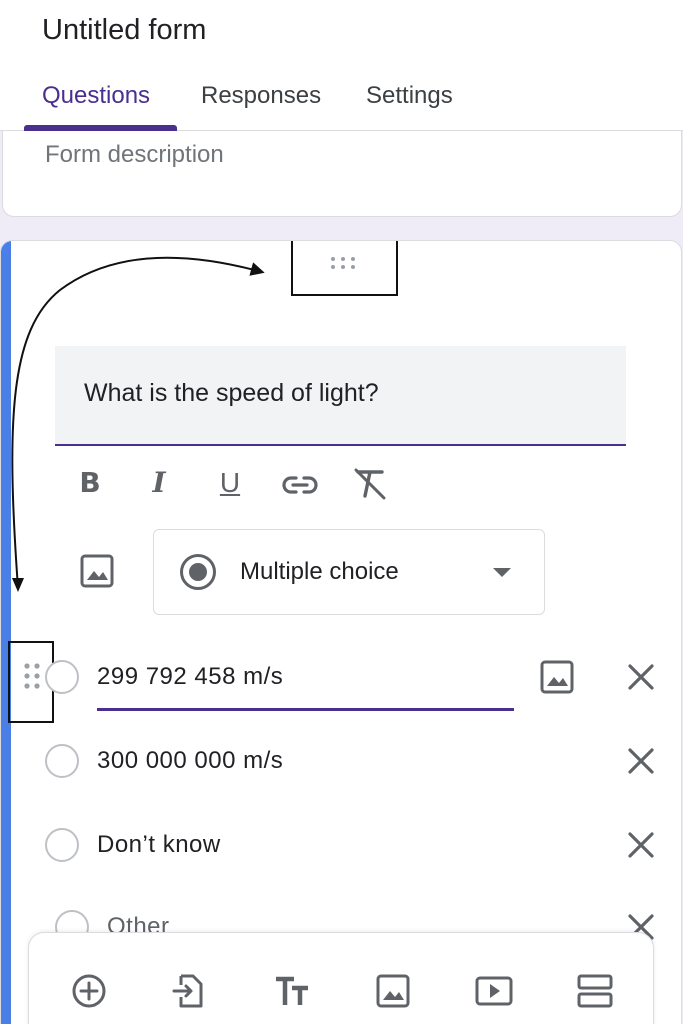 The width and height of the screenshot is (683, 1024). What do you see at coordinates (261, 96) in the screenshot?
I see `tab-responses: Responses` at bounding box center [261, 96].